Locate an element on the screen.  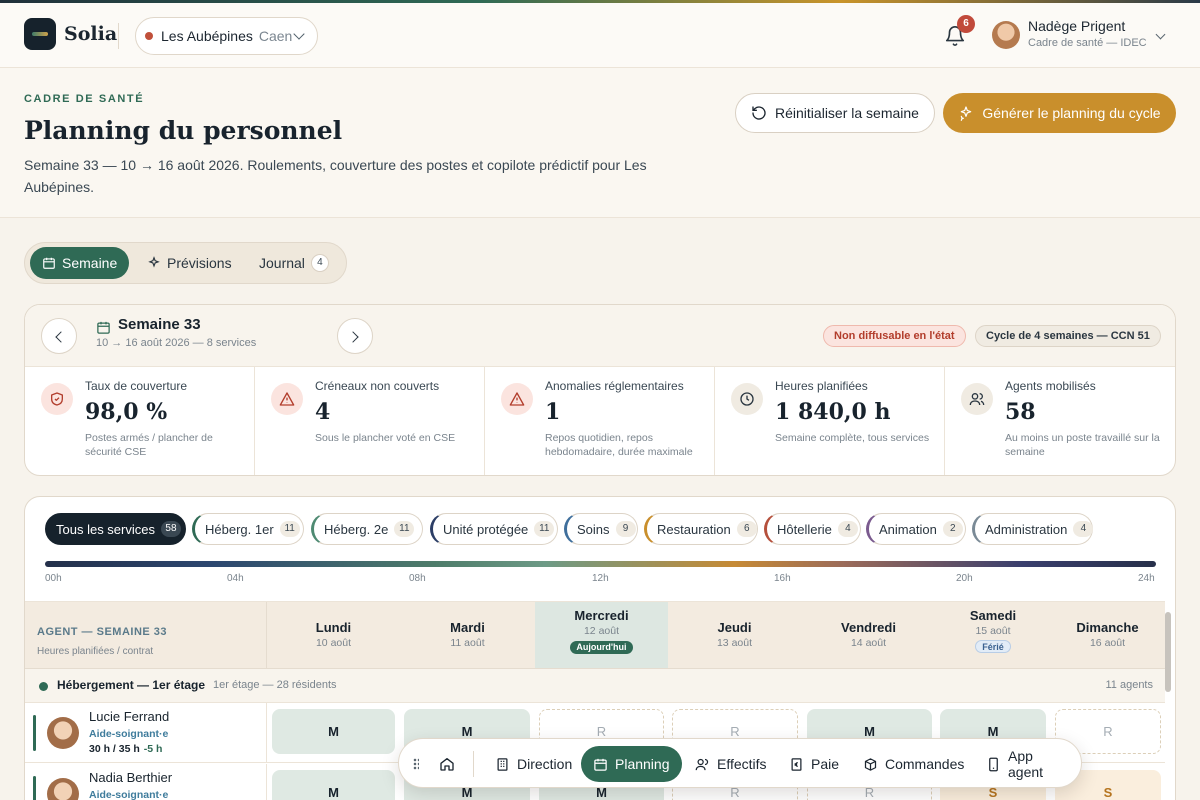
chip-count: 9 is located at coordinates (625, 529).